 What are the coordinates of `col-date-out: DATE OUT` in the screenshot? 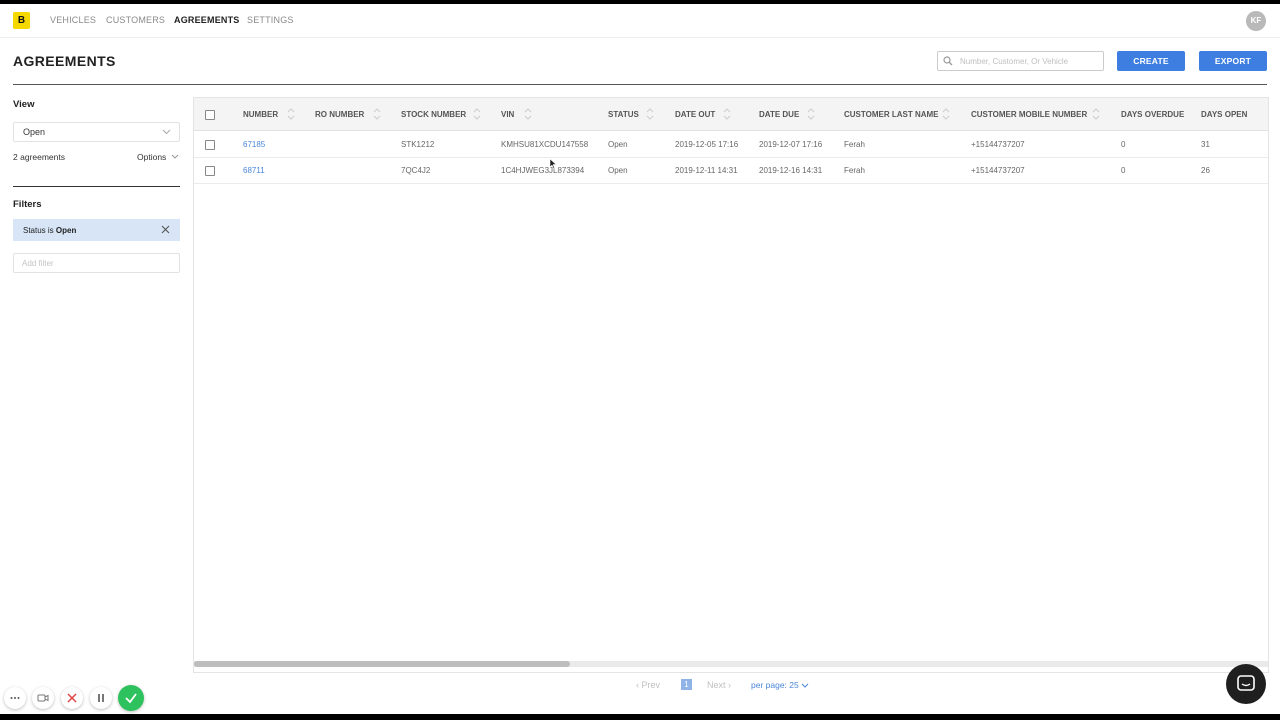 It's located at (695, 114).